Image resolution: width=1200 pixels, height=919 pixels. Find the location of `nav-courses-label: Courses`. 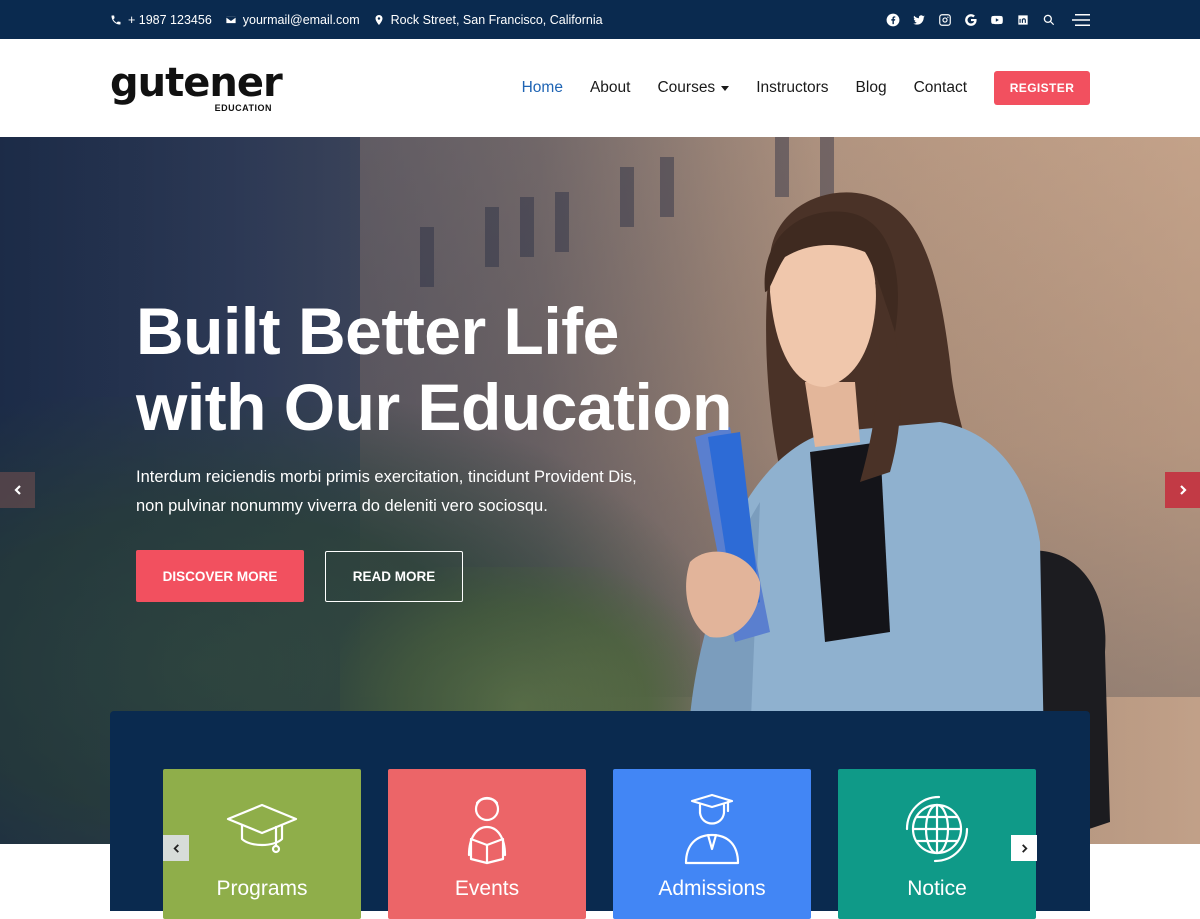

nav-courses-label: Courses is located at coordinates (686, 87).